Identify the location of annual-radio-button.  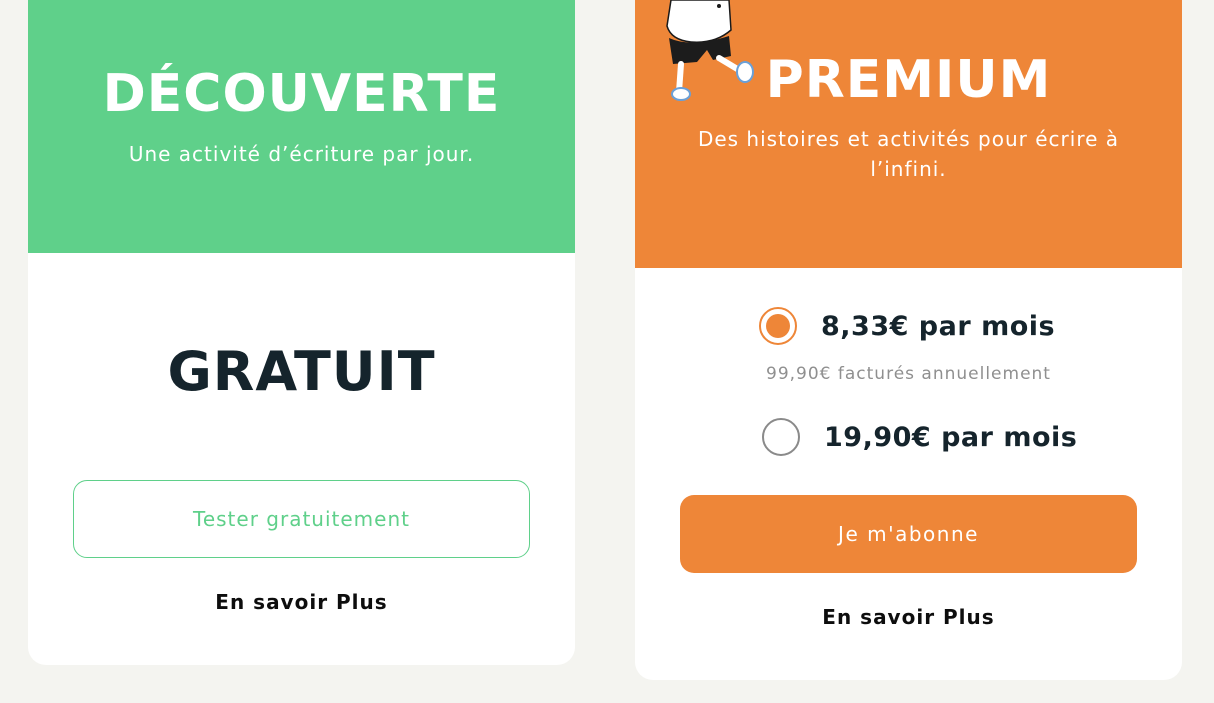
(778, 326).